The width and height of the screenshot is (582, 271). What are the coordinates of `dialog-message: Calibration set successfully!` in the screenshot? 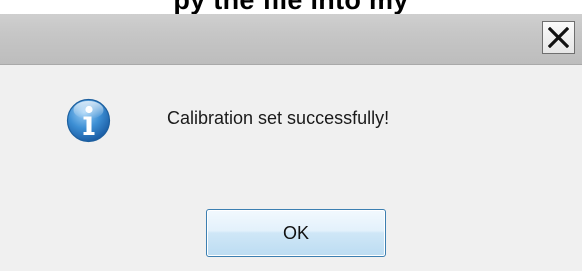 It's located at (278, 118).